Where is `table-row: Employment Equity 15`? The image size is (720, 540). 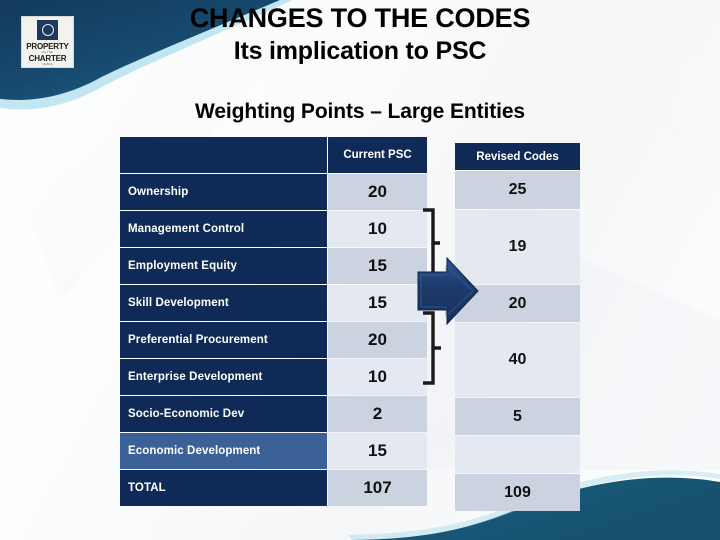 table-row: Employment Equity 15 is located at coordinates (273, 266).